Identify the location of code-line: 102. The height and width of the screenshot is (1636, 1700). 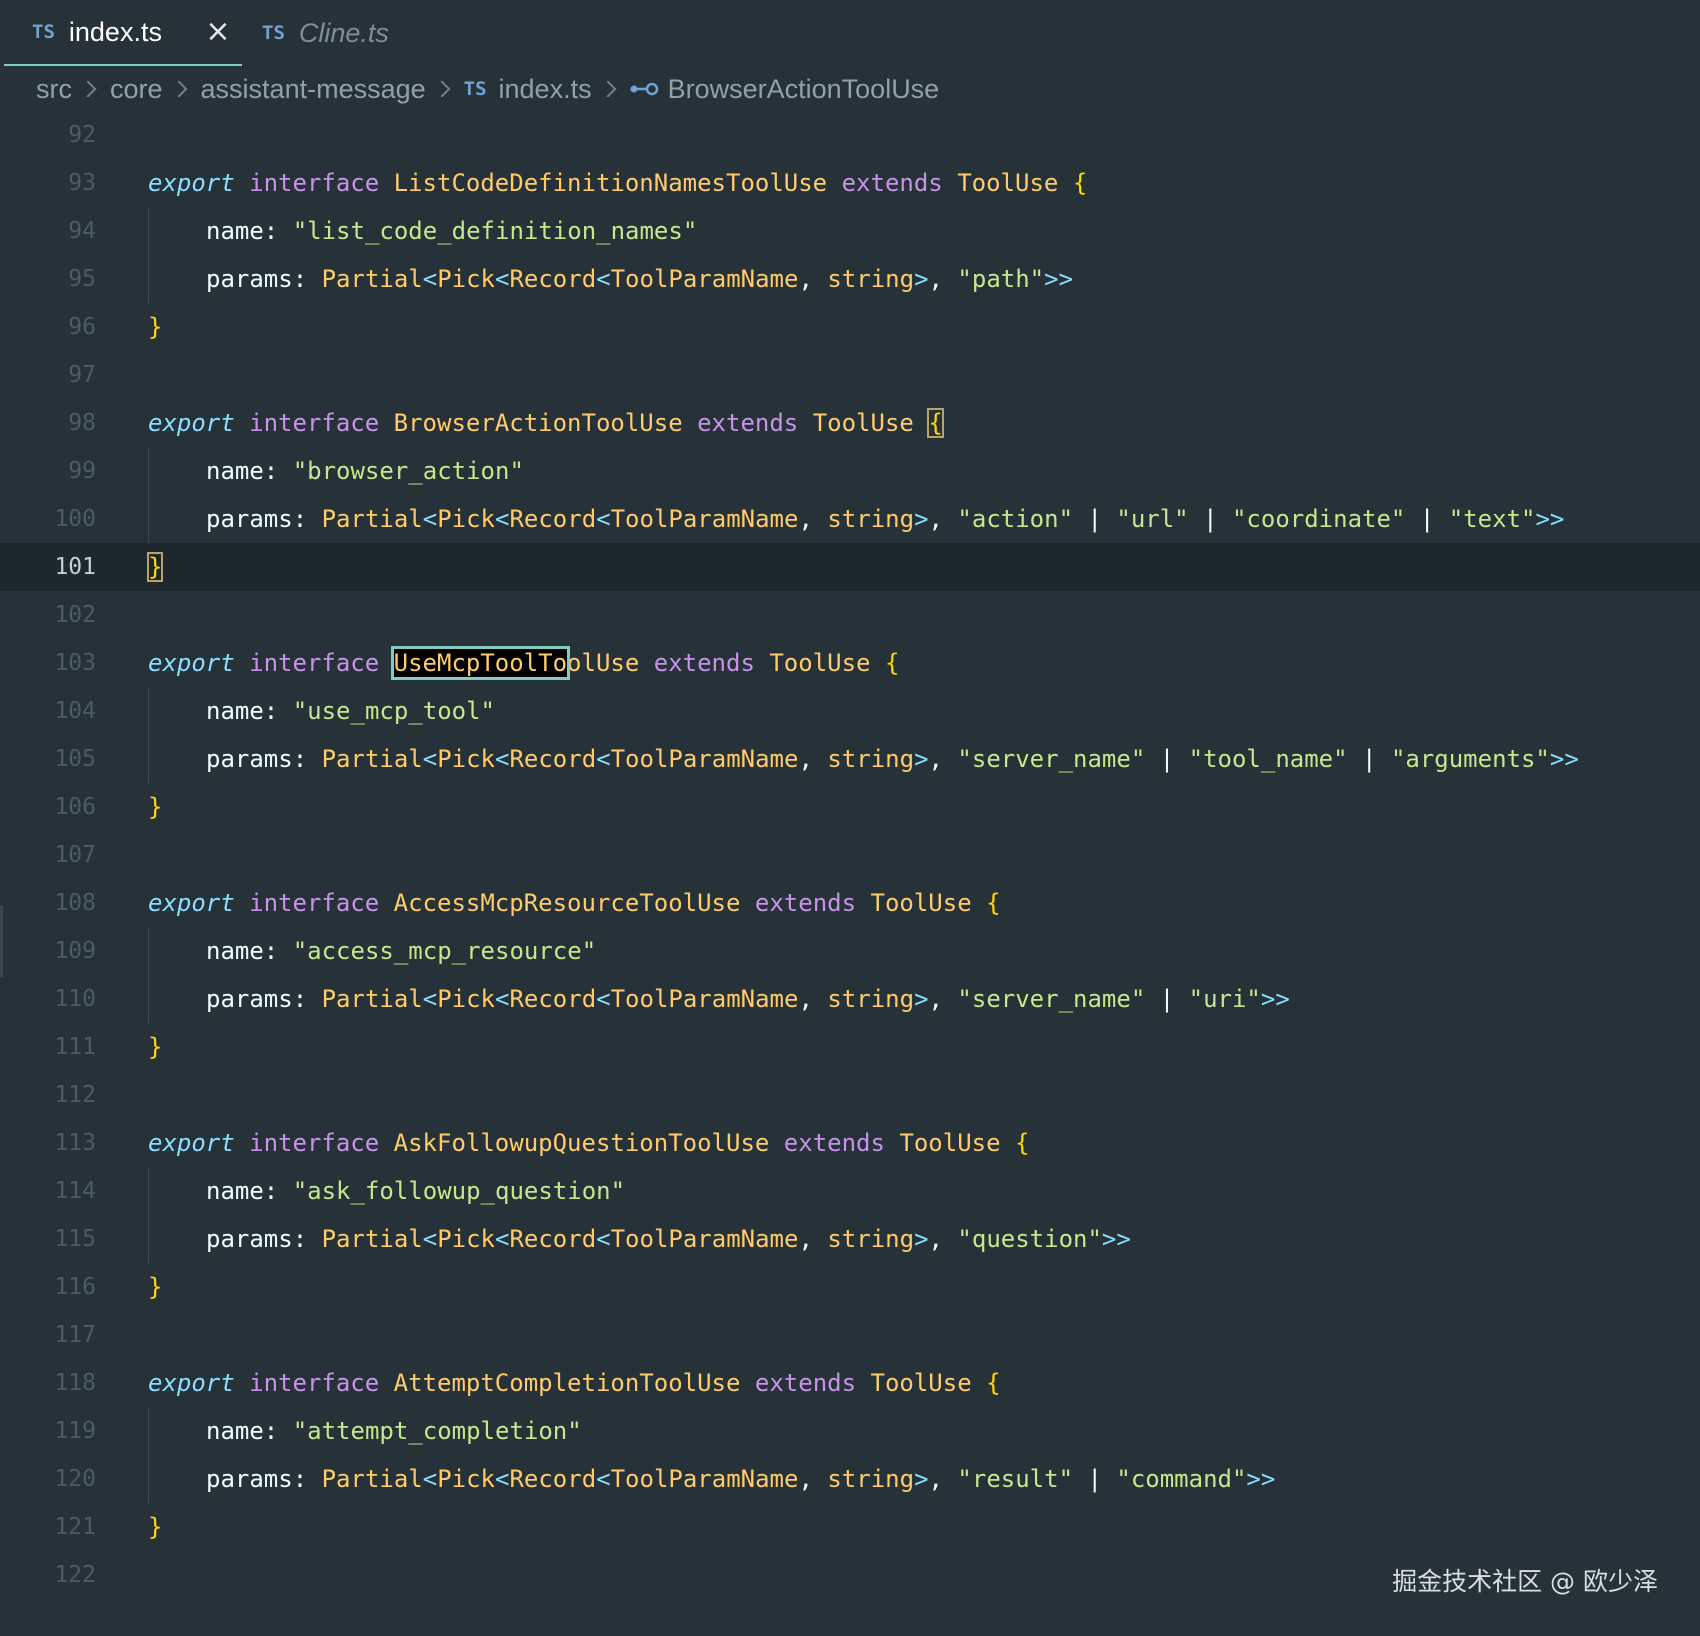
(850, 615).